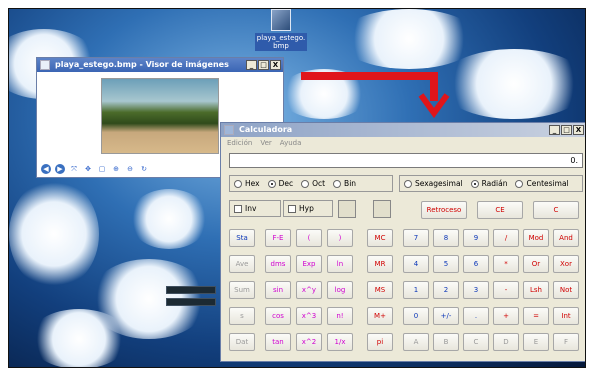  What do you see at coordinates (416, 238) in the screenshot?
I see `number-key: 7` at bounding box center [416, 238].